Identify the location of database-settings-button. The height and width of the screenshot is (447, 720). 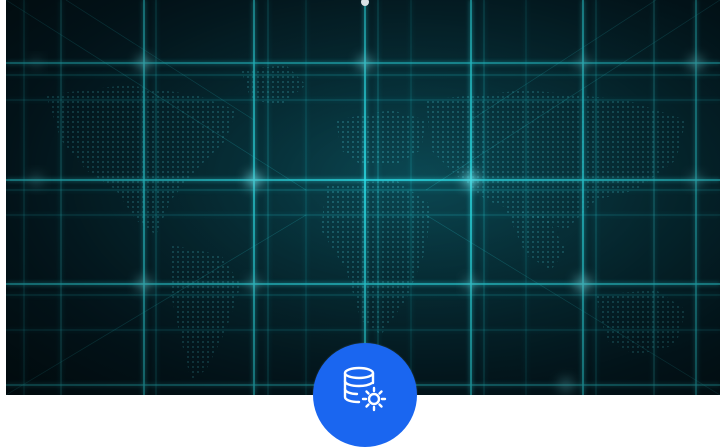
(365, 395).